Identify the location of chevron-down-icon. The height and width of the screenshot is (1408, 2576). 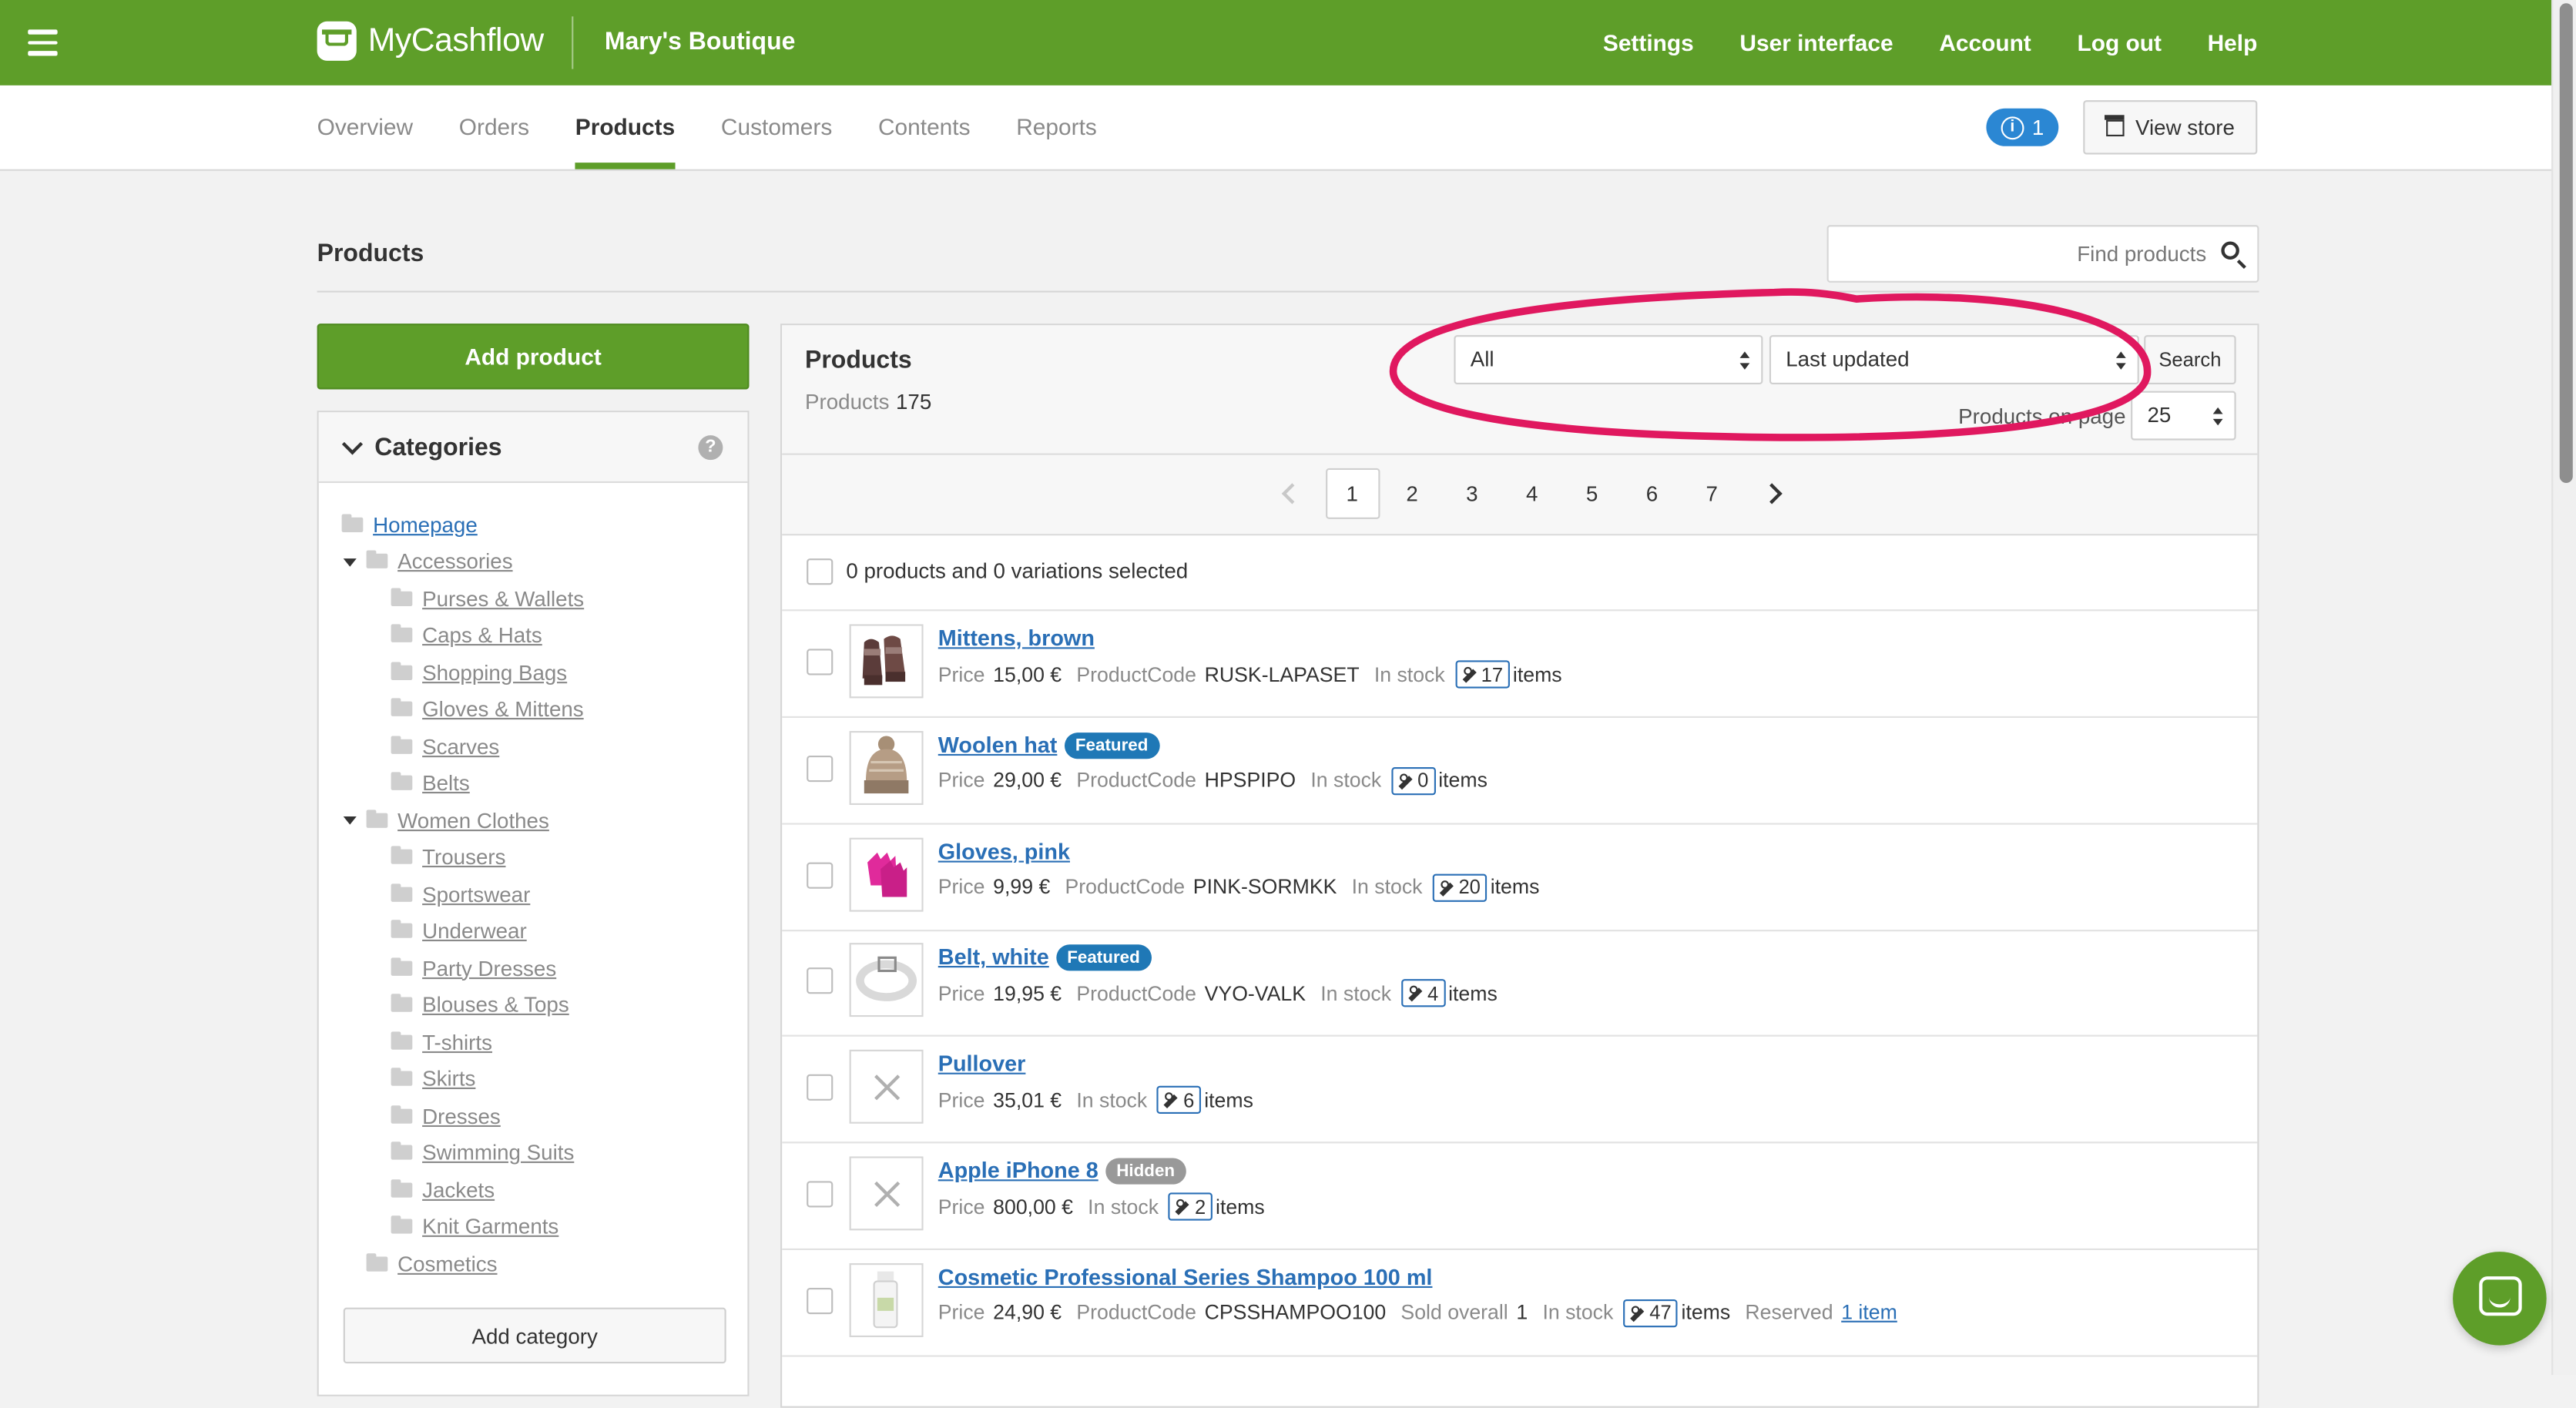
(352, 445).